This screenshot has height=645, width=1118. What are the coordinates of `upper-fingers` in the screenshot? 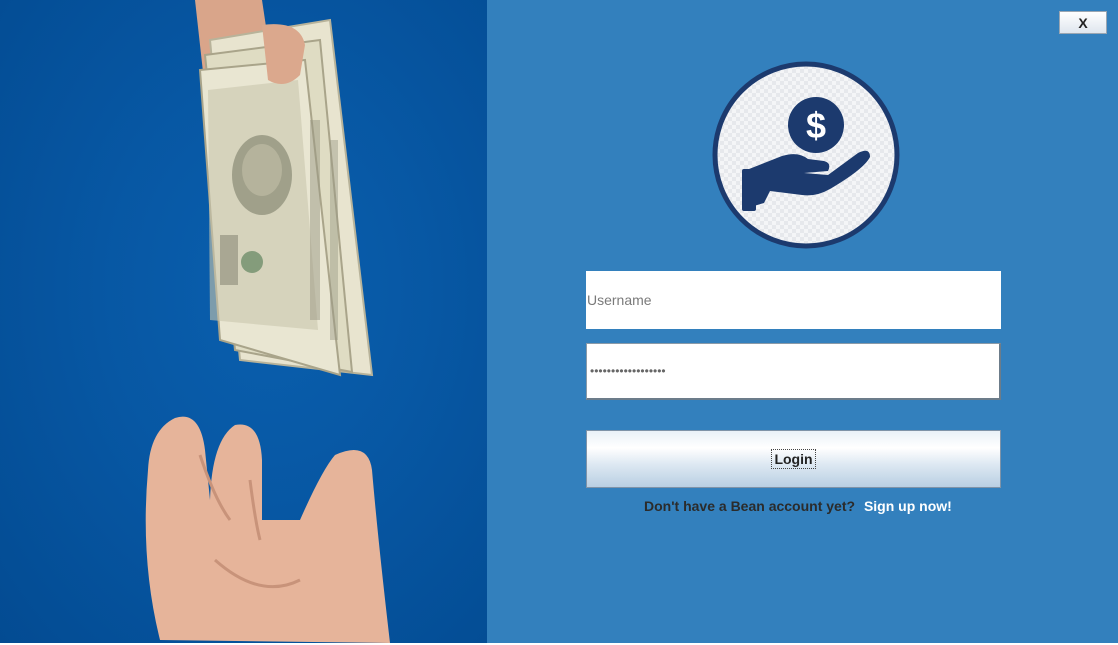 It's located at (283, 54).